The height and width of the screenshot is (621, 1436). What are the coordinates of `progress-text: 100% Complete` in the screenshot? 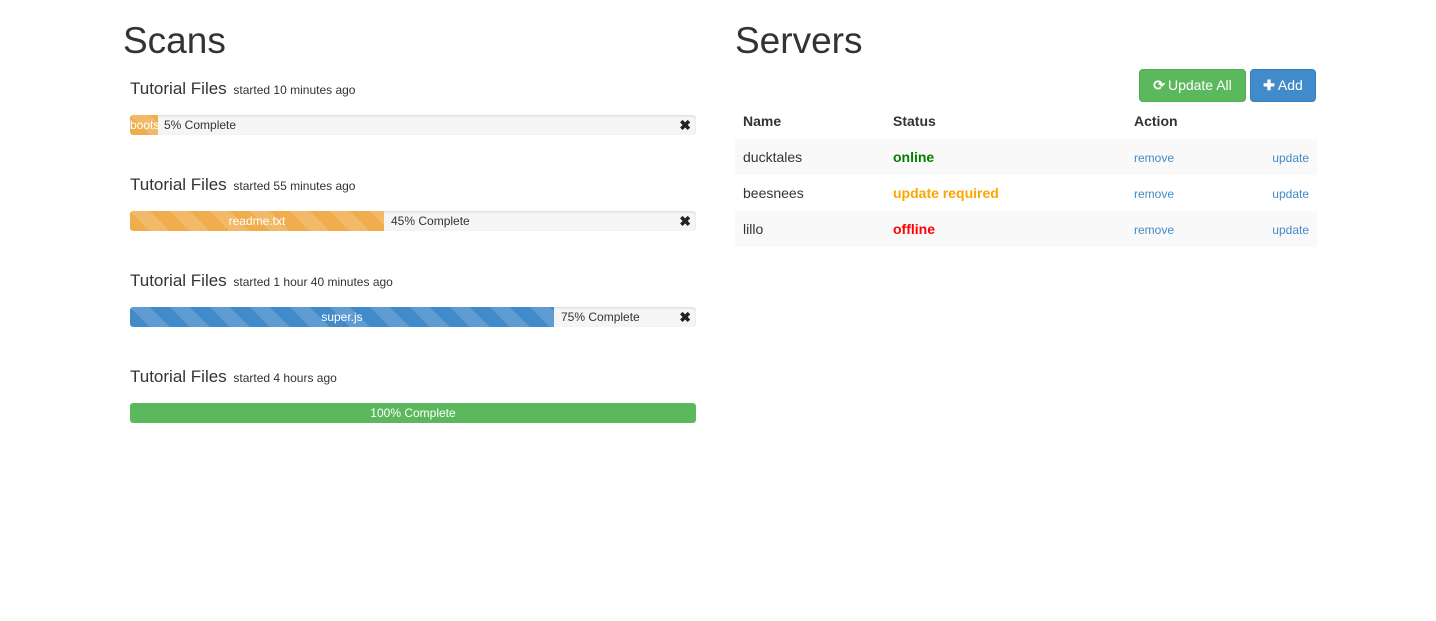 It's located at (413, 413).